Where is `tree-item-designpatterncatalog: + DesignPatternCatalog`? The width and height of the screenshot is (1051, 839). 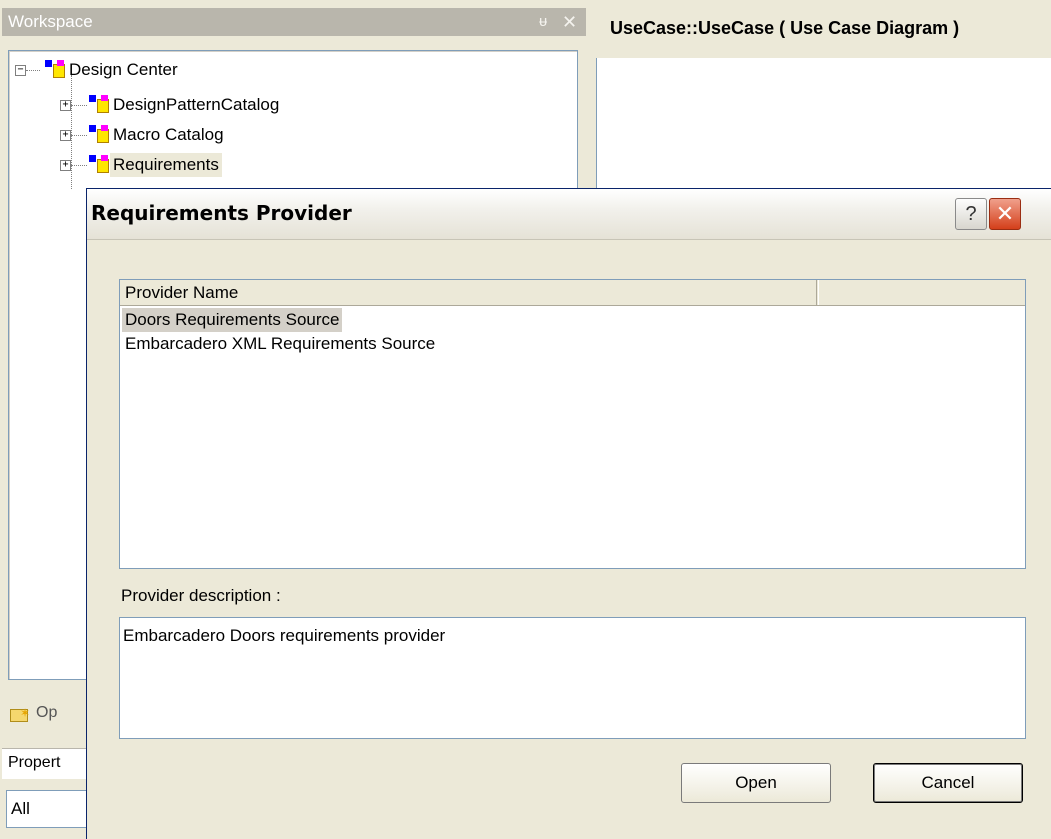 tree-item-designpatterncatalog: + DesignPatternCatalog is located at coordinates (289, 105).